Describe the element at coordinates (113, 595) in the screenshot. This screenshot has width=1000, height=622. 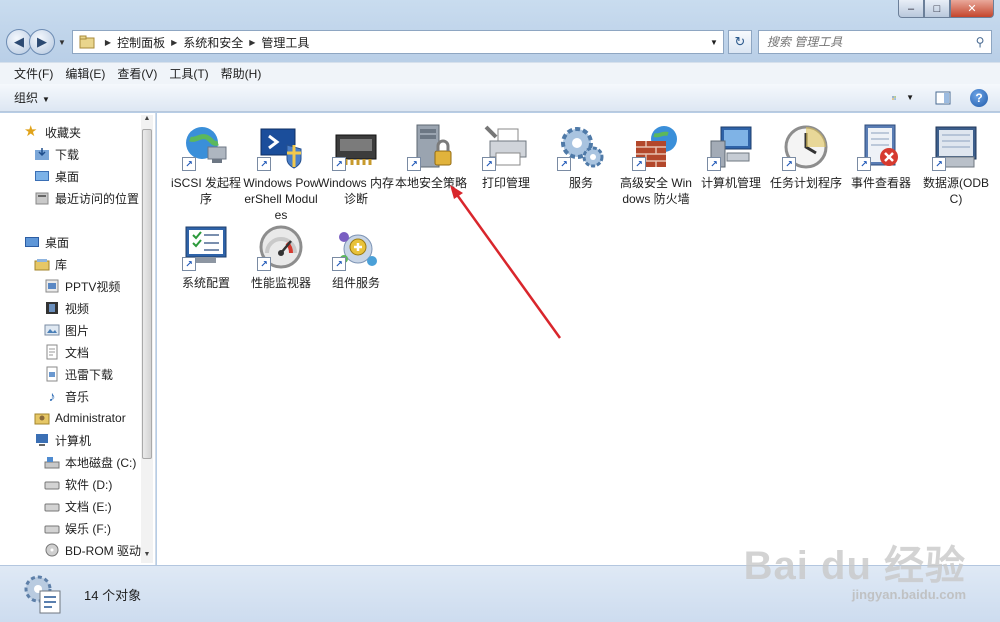
I see `object-count: 14 个对象` at that location.